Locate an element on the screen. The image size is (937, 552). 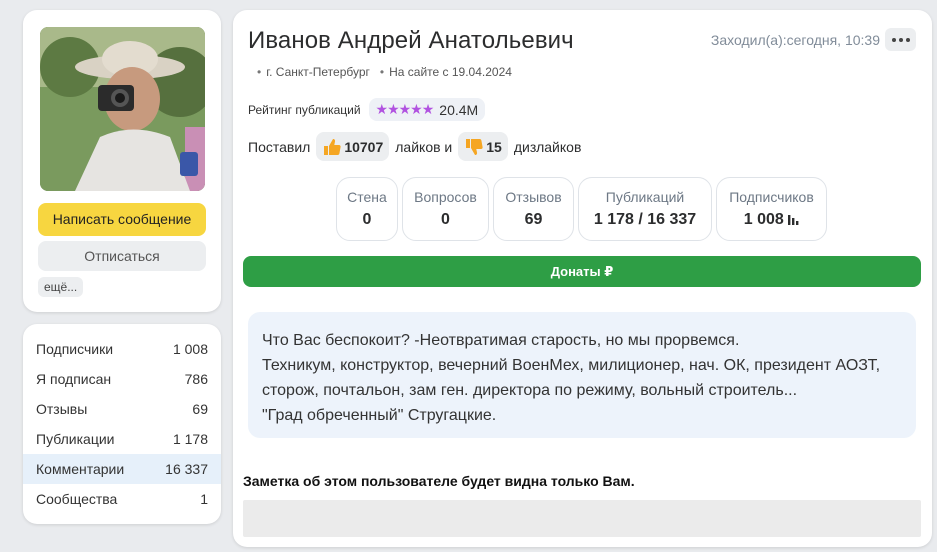
stat-label: Подписчики is located at coordinates (75, 349).